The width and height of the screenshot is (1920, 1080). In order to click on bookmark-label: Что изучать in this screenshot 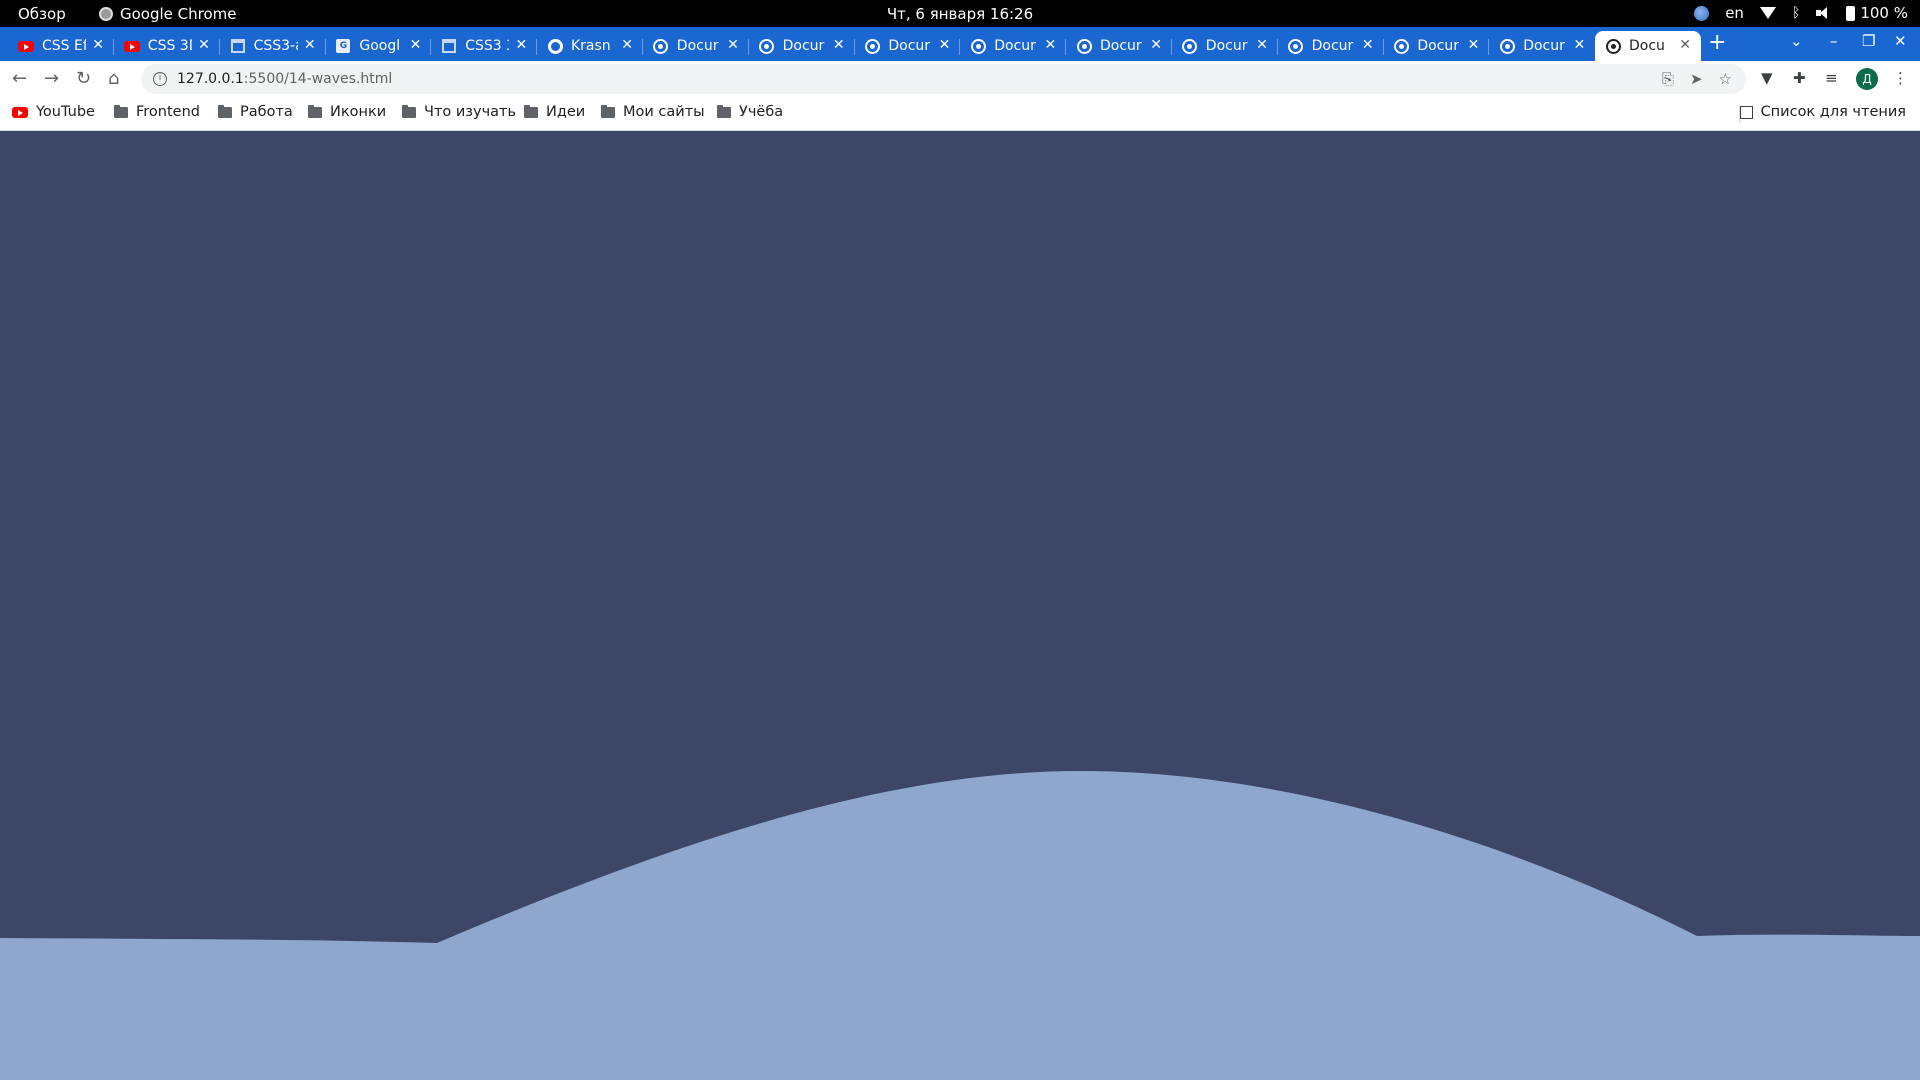, I will do `click(470, 112)`.